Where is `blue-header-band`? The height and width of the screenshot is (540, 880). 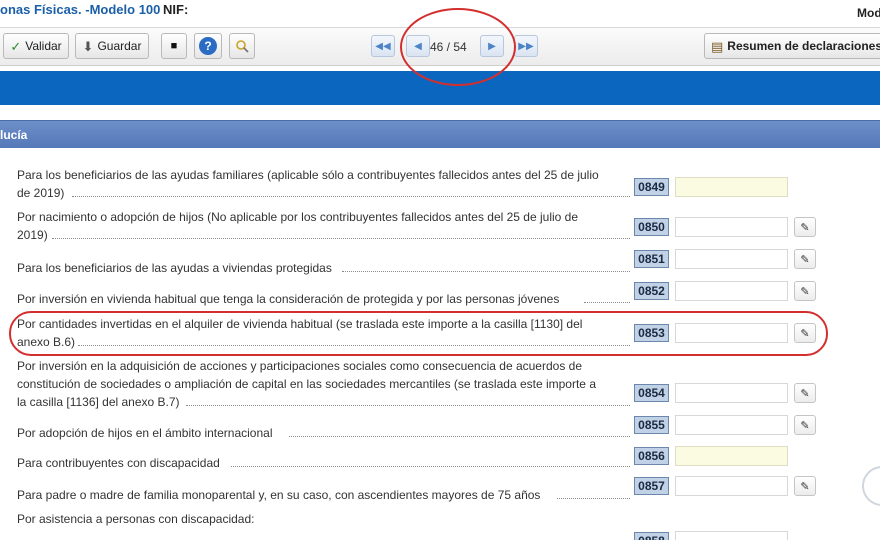 blue-header-band is located at coordinates (440, 88).